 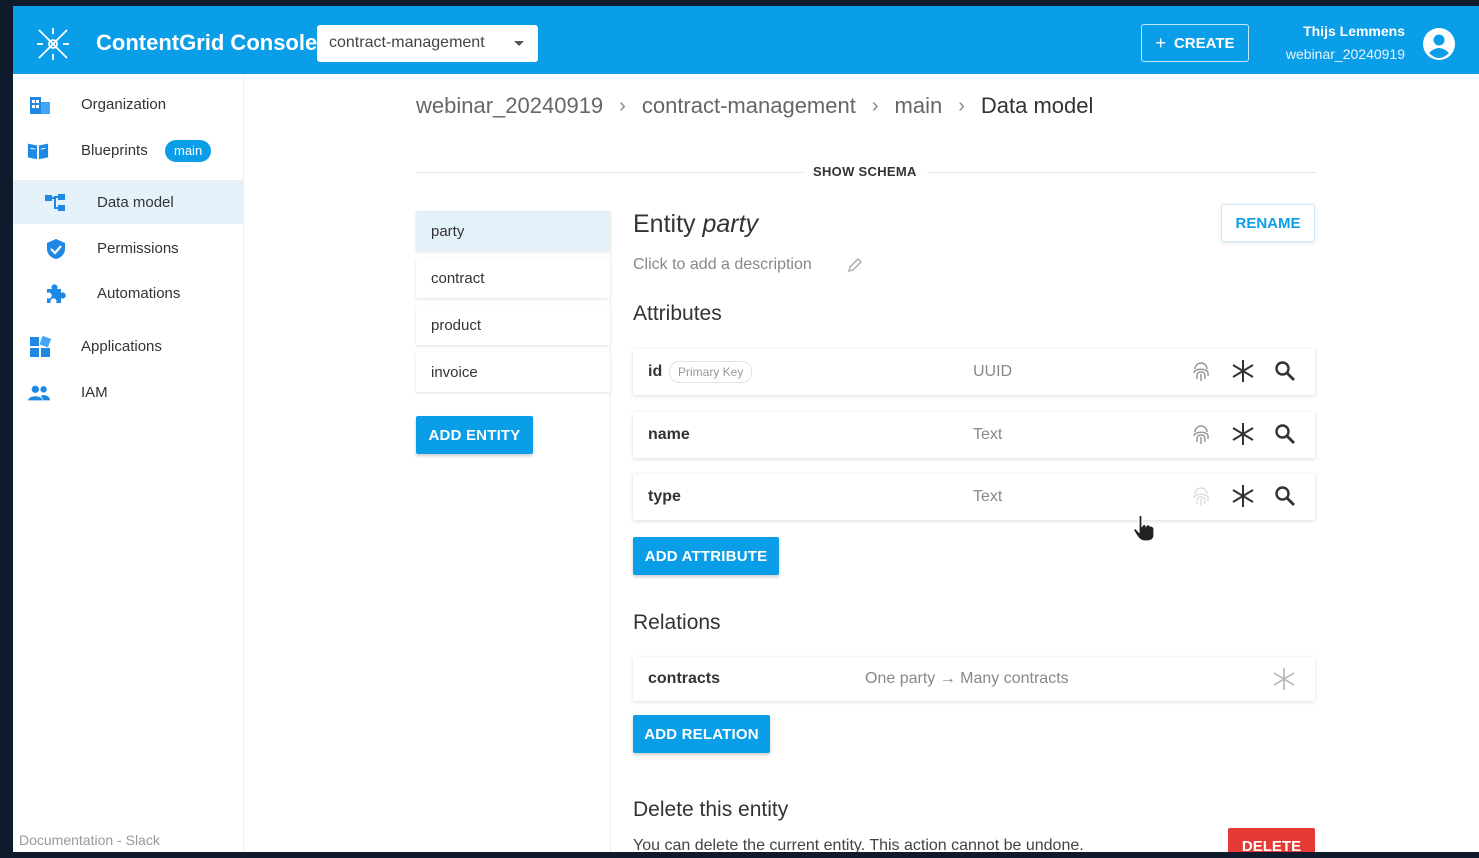 What do you see at coordinates (722, 265) in the screenshot?
I see `entity-description: Click to add a description` at bounding box center [722, 265].